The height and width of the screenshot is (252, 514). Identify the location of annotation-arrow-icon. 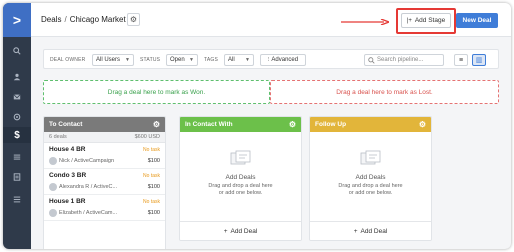
(365, 22).